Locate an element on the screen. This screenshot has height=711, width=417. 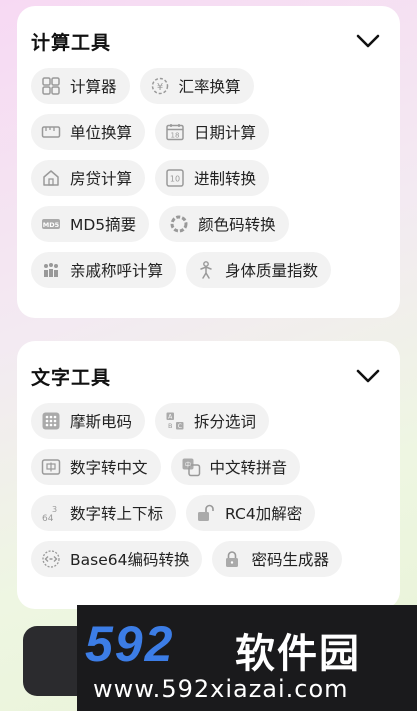
tool-color-code: 颜色码转换 is located at coordinates (224, 224).